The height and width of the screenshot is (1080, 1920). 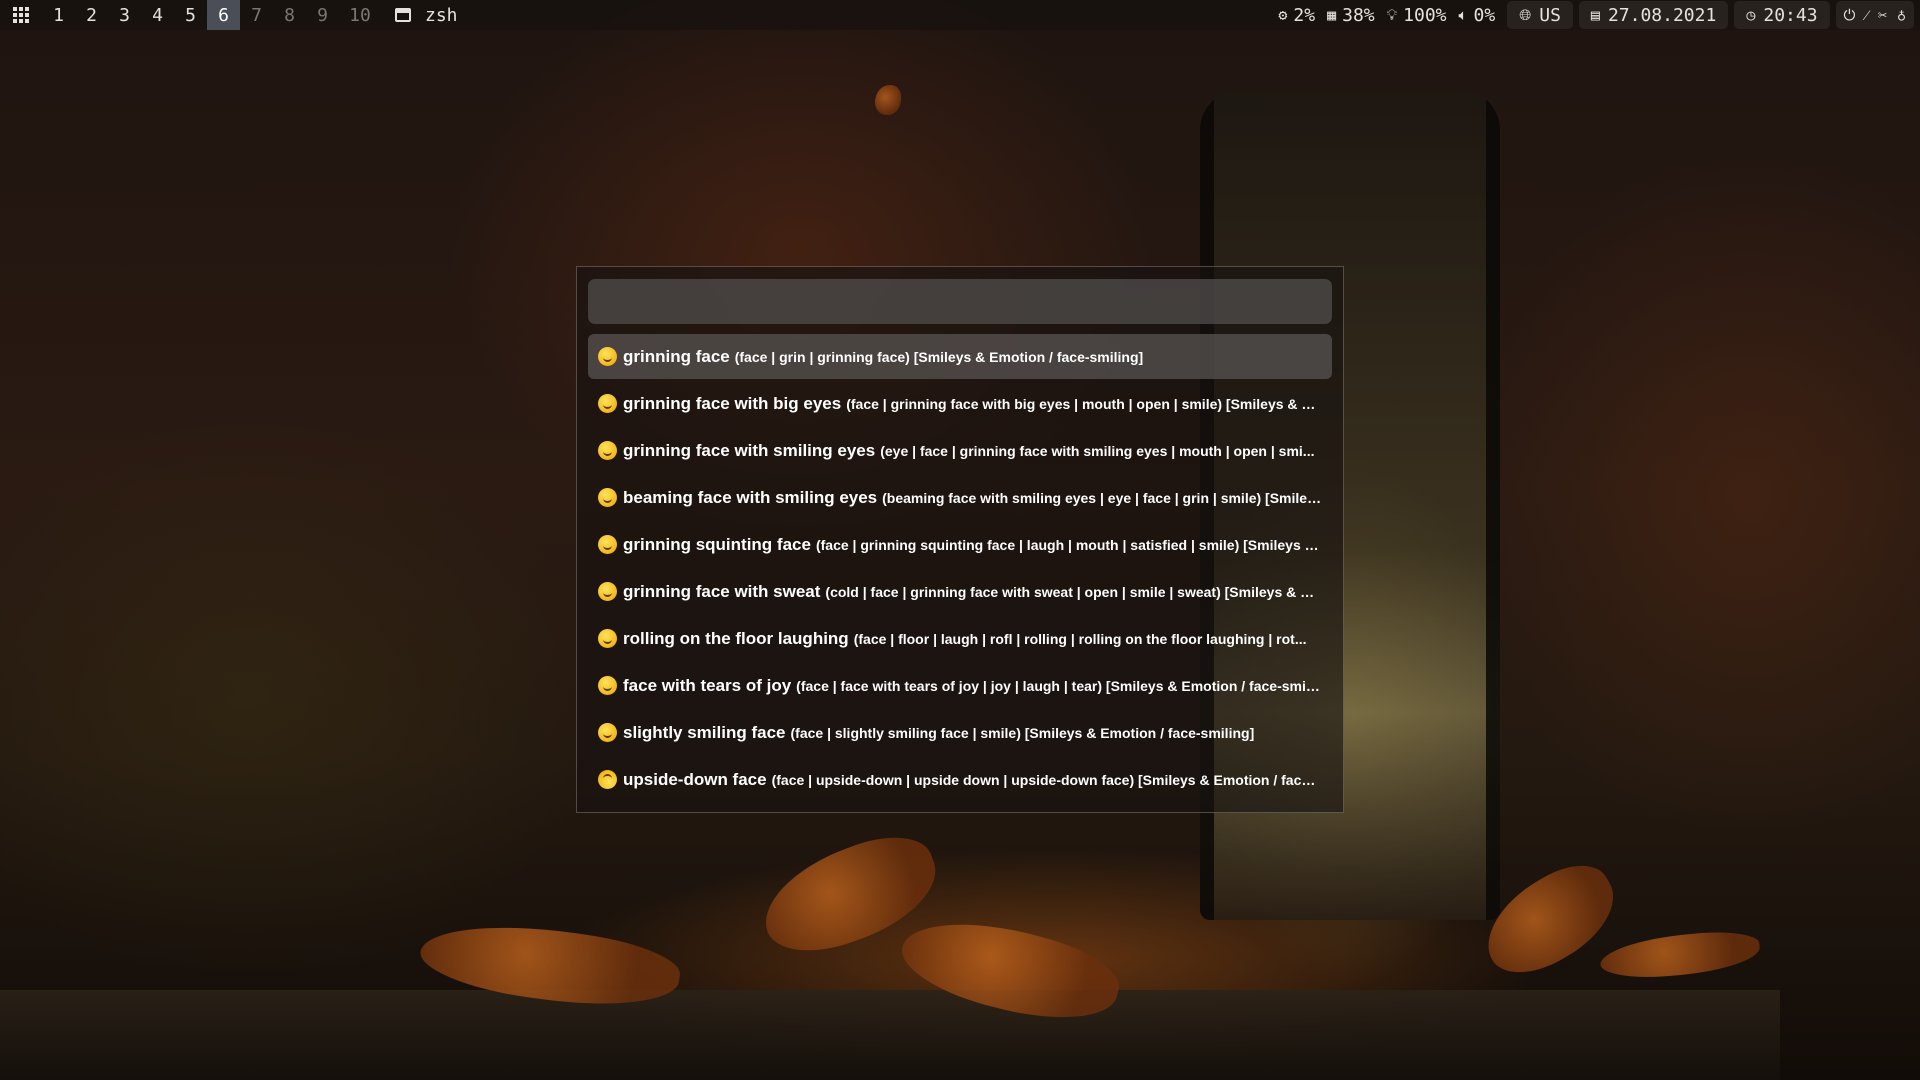 I want to click on emoji-name: rolling on the floor laughing, so click(x=736, y=638).